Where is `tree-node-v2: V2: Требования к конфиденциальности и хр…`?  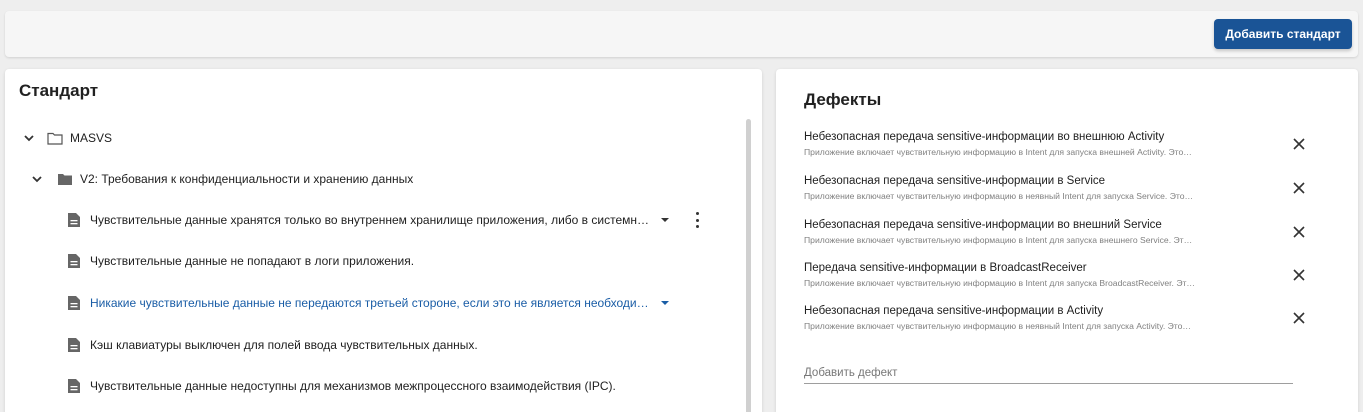
tree-node-v2: V2: Требования к конфиденциальности и хр… is located at coordinates (222, 179).